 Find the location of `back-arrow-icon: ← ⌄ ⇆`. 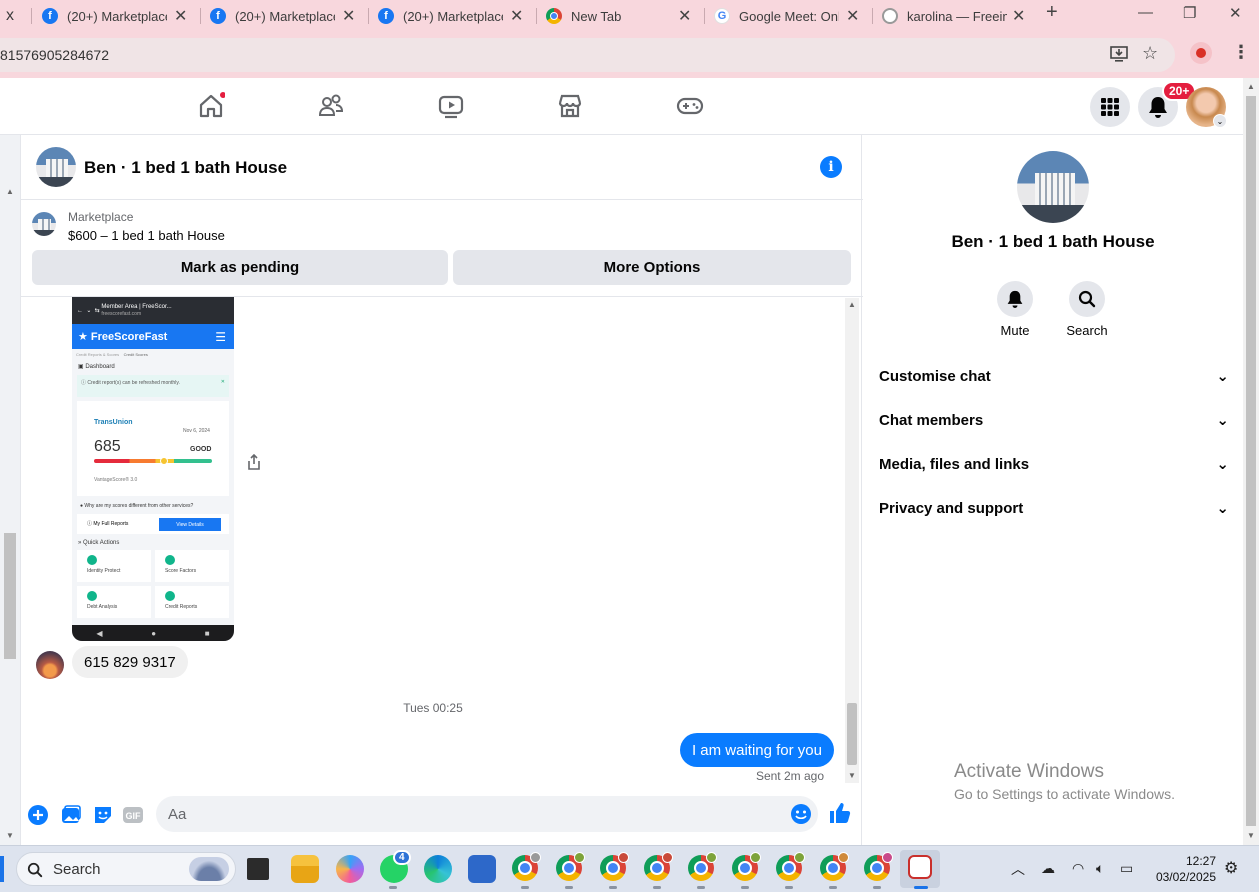

back-arrow-icon: ← ⌄ ⇆ is located at coordinates (89, 311).